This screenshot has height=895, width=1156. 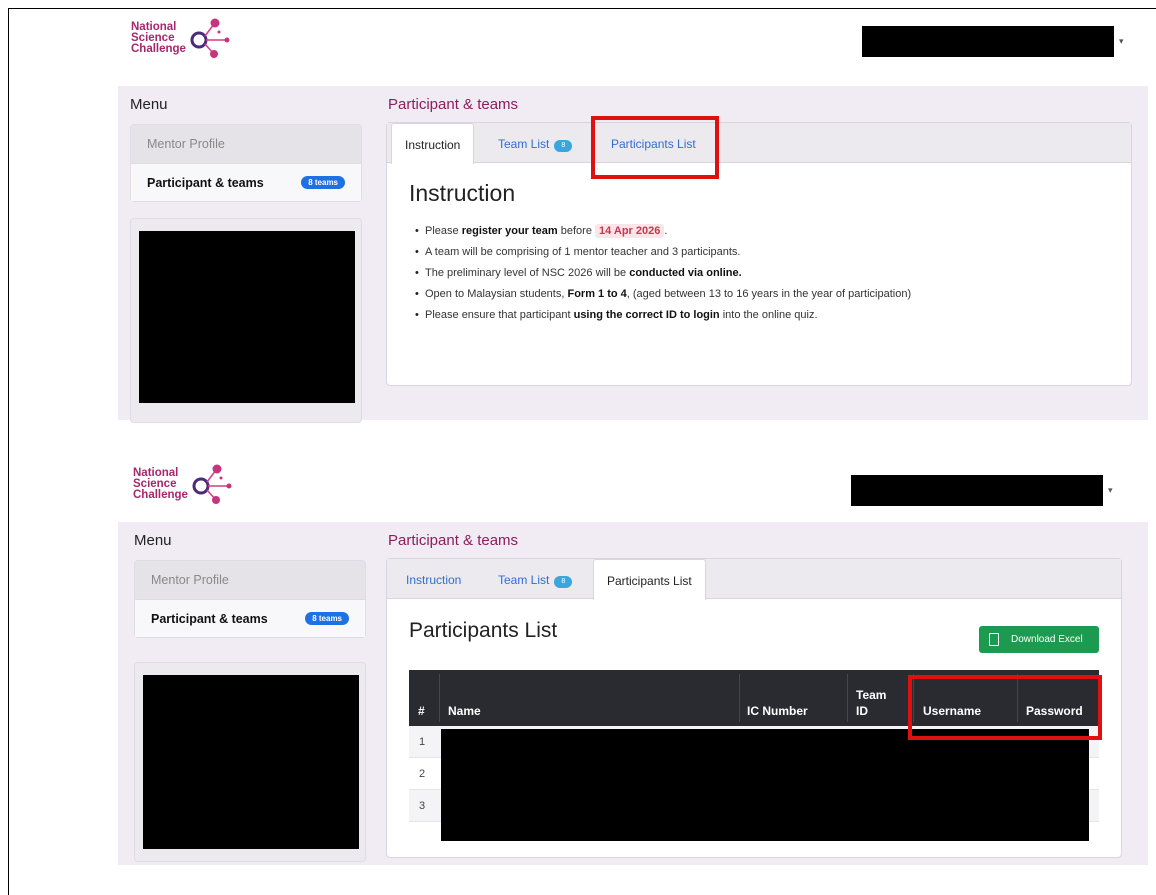 What do you see at coordinates (464, 711) in the screenshot?
I see `column-header-name: Name` at bounding box center [464, 711].